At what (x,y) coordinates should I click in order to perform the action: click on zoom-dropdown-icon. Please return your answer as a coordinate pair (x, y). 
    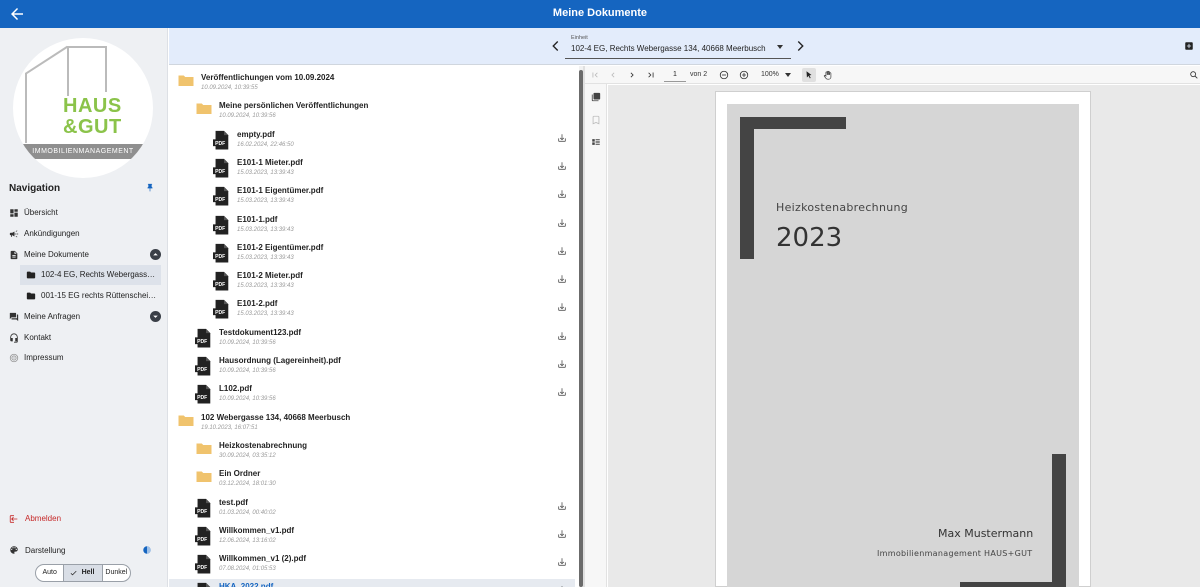
    Looking at the image, I should click on (788, 75).